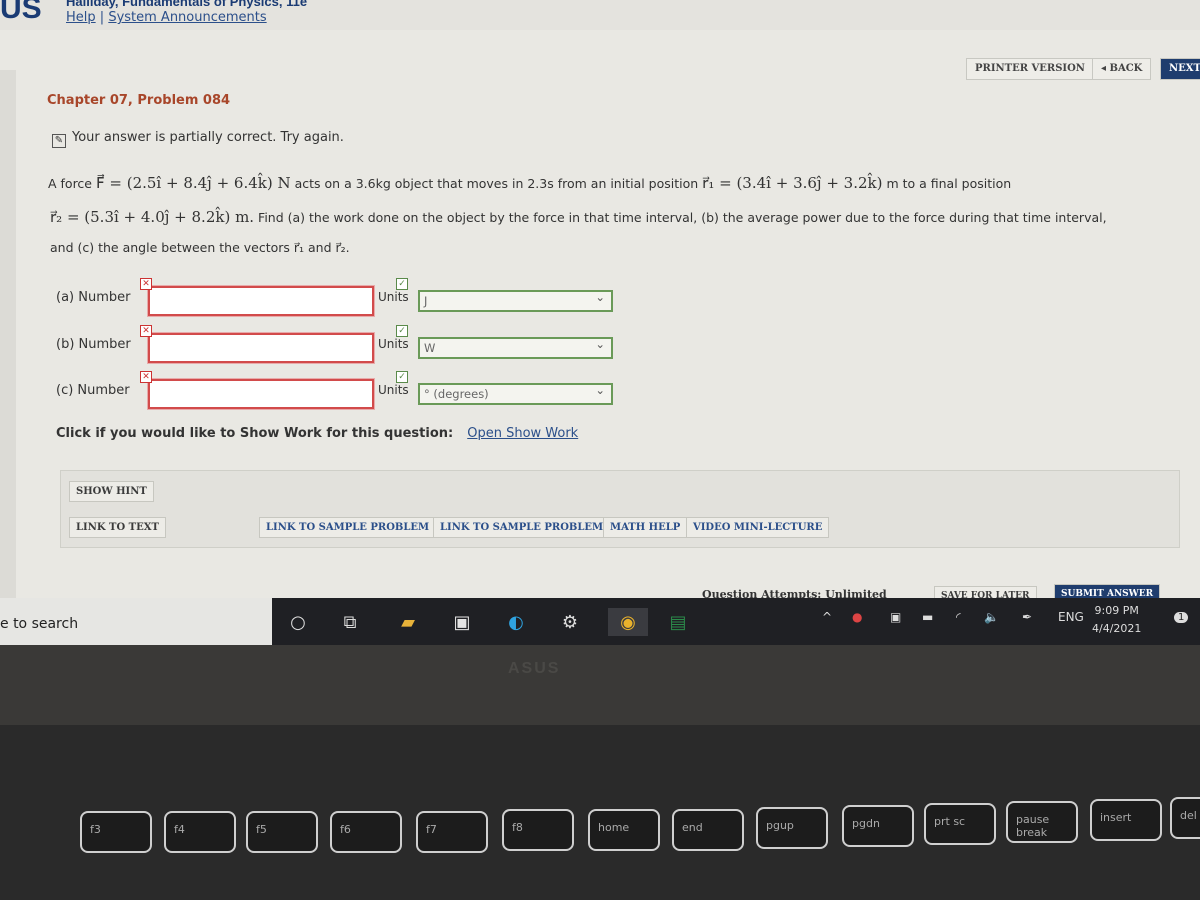  I want to click on edge-icon: ◐, so click(516, 622).